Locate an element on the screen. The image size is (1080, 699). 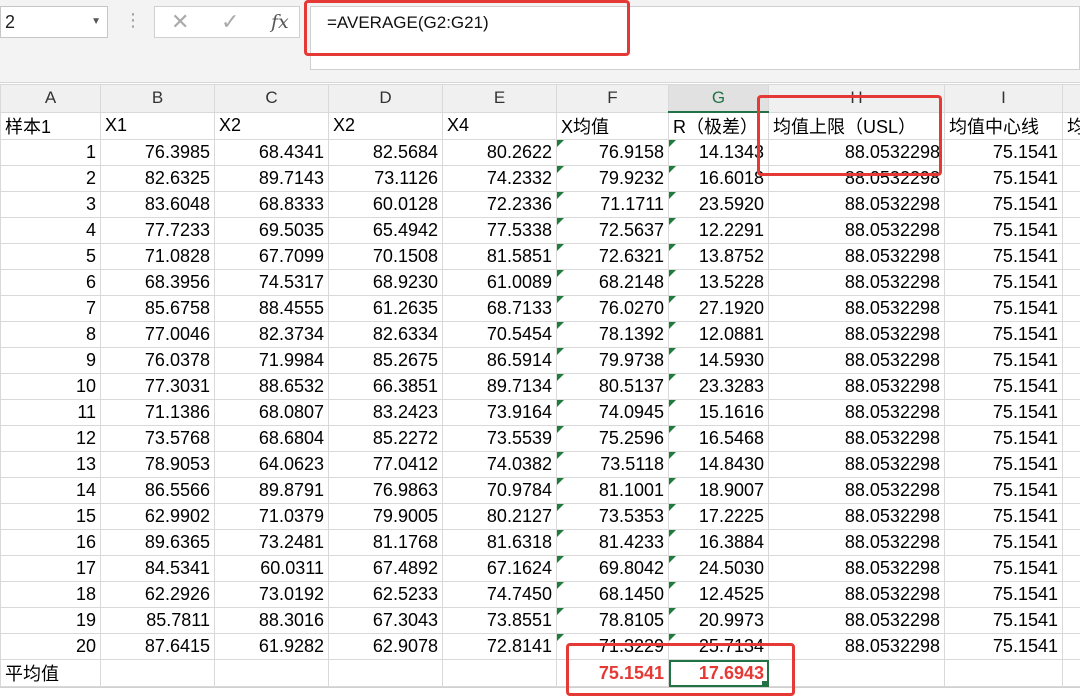
table-cell: 25.7134 is located at coordinates (719, 647).